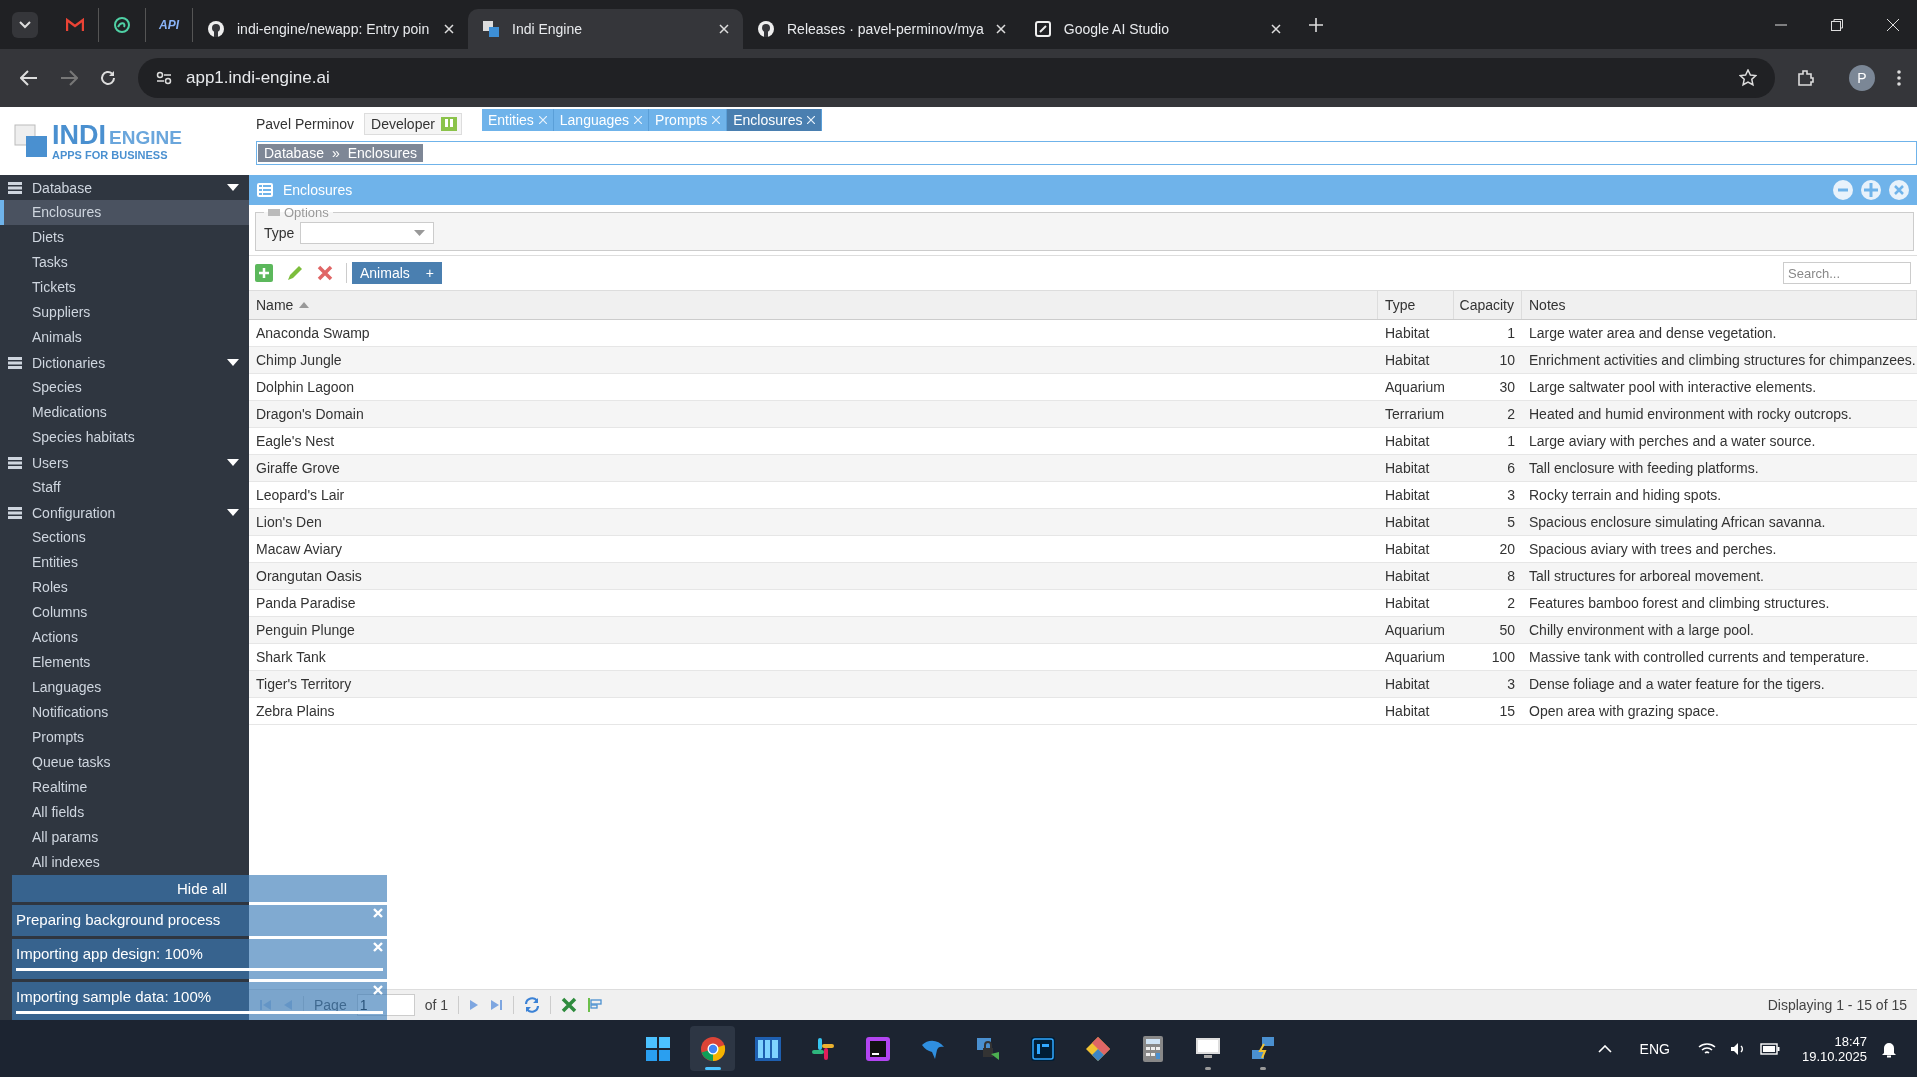 Image resolution: width=1917 pixels, height=1077 pixels. Describe the element at coordinates (1899, 78) in the screenshot. I see `menu-icon` at that location.